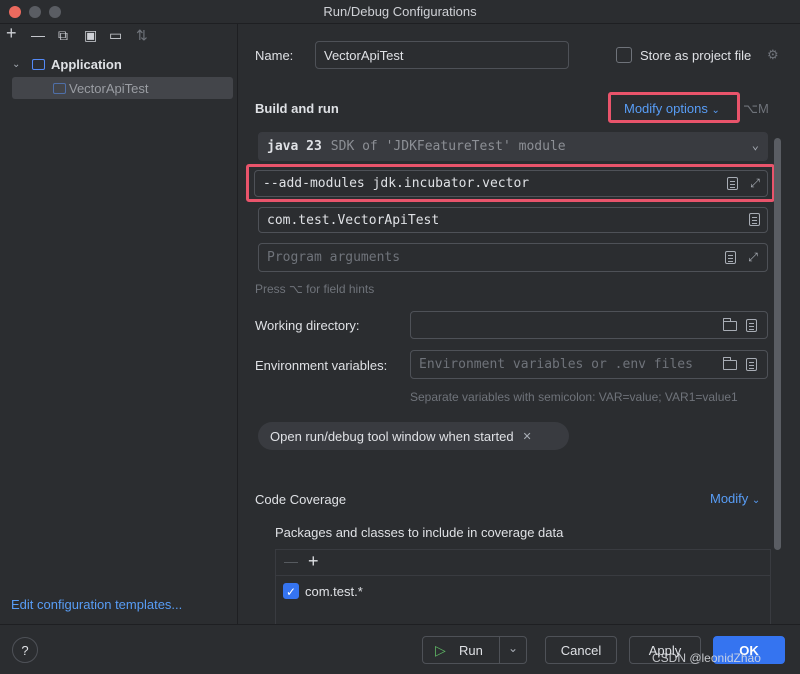  Describe the element at coordinates (90, 35) in the screenshot. I see `save-icon: ▣` at that location.